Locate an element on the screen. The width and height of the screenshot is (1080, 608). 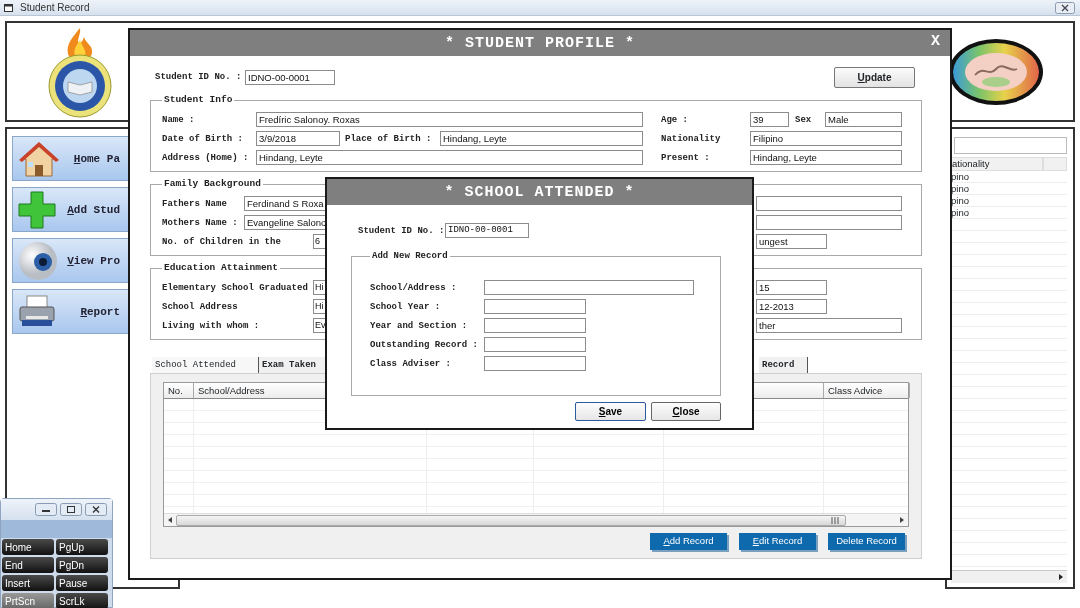
input-field: Ferdinand S Roxa is located at coordinates (286, 203).